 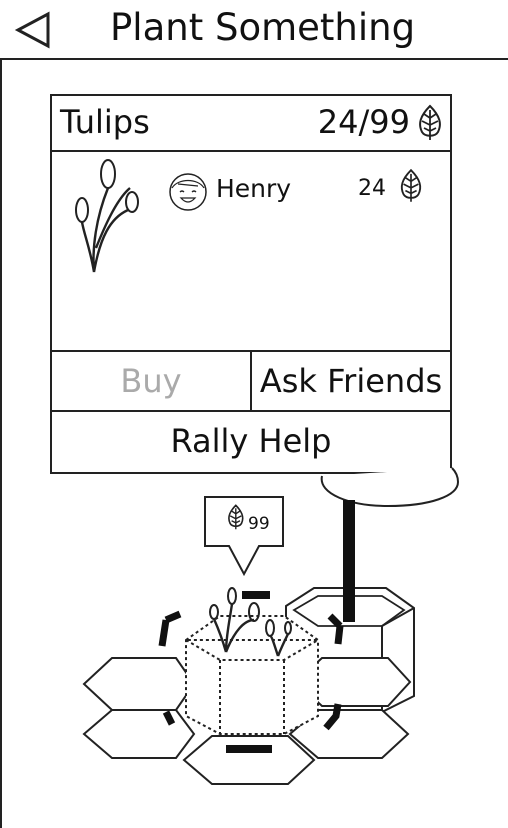 What do you see at coordinates (244, 536) in the screenshot?
I see `cost-tooltip` at bounding box center [244, 536].